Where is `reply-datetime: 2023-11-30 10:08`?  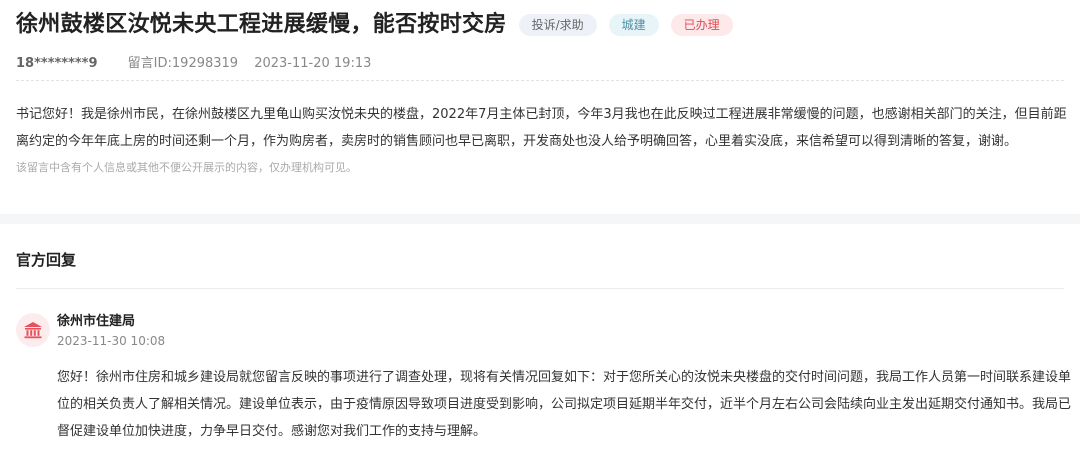
reply-datetime: 2023-11-30 10:08 is located at coordinates (111, 341).